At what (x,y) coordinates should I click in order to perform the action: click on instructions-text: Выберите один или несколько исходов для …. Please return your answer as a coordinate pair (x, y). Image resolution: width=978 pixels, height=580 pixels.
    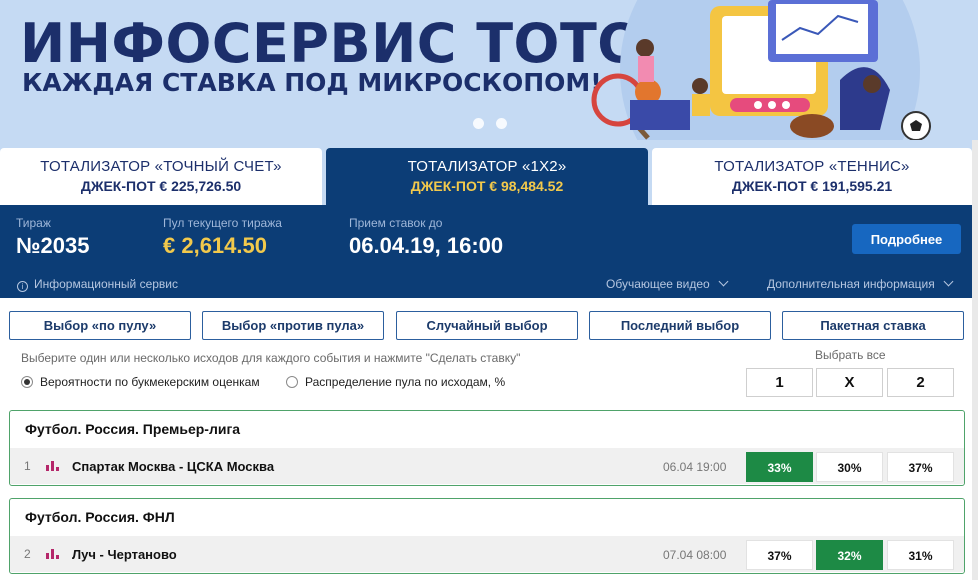
    Looking at the image, I should click on (271, 358).